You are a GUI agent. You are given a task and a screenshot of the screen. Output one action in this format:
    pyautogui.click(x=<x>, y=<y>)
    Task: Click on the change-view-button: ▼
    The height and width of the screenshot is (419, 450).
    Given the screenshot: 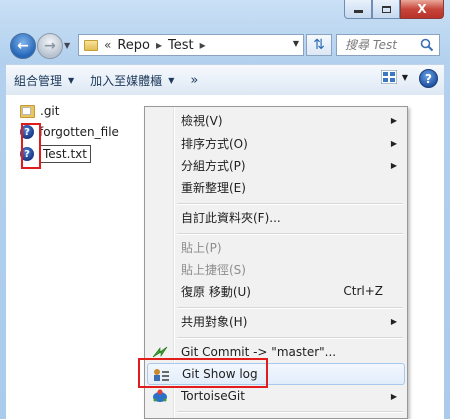 What is the action you would take?
    pyautogui.click(x=394, y=77)
    